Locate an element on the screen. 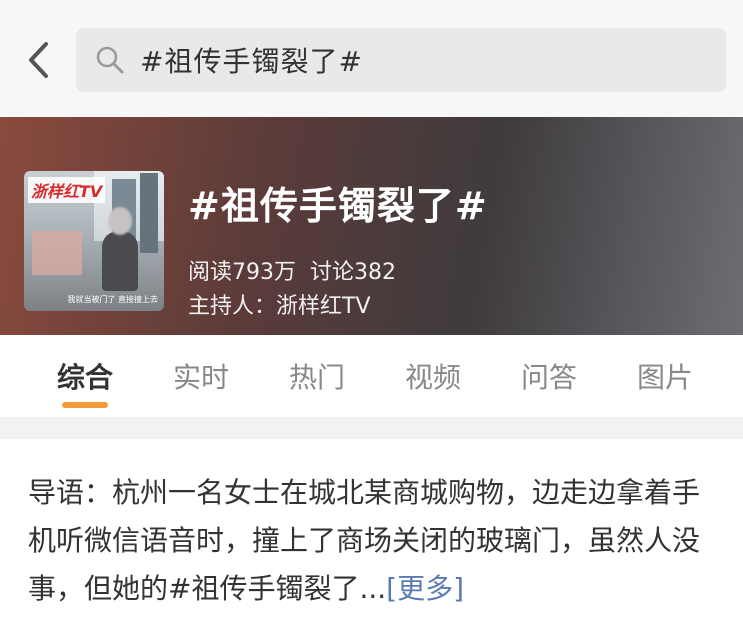 Image resolution: width=743 pixels, height=626 pixels. tab-label: 图片 is located at coordinates (664, 377).